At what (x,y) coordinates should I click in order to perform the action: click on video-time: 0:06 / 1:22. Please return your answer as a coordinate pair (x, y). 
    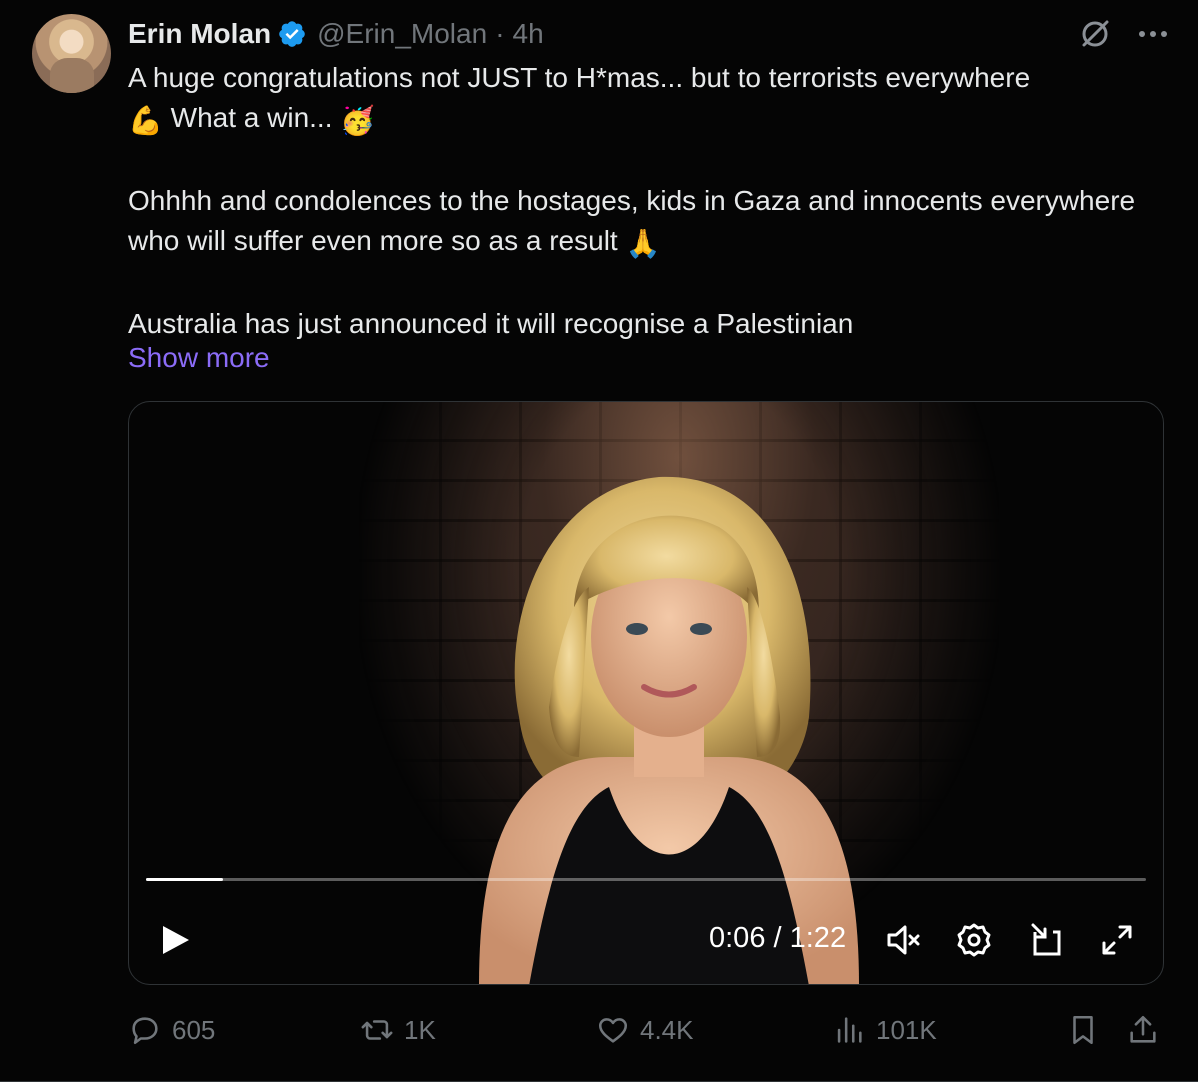
    Looking at the image, I should click on (777, 938).